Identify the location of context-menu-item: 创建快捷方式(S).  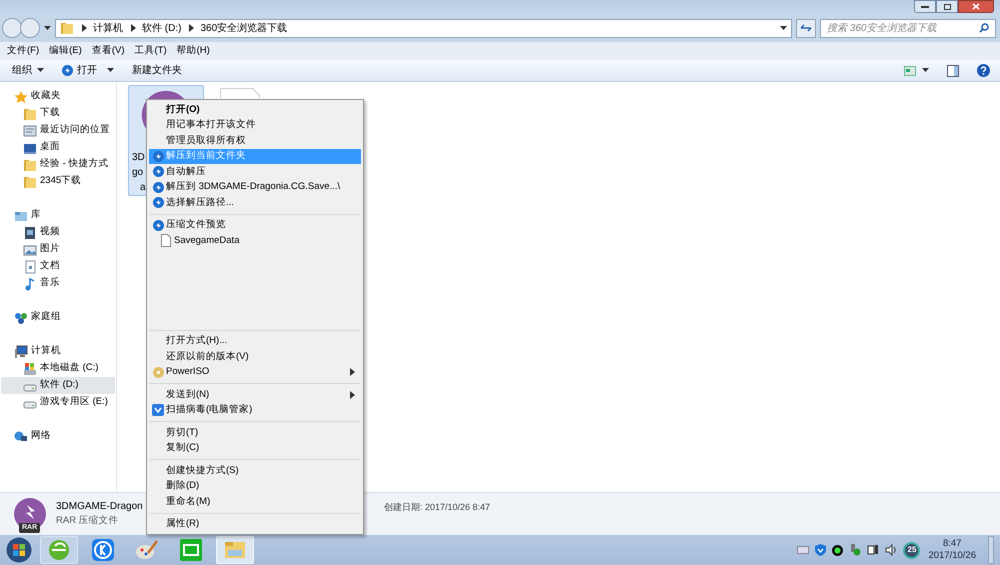
(255, 470).